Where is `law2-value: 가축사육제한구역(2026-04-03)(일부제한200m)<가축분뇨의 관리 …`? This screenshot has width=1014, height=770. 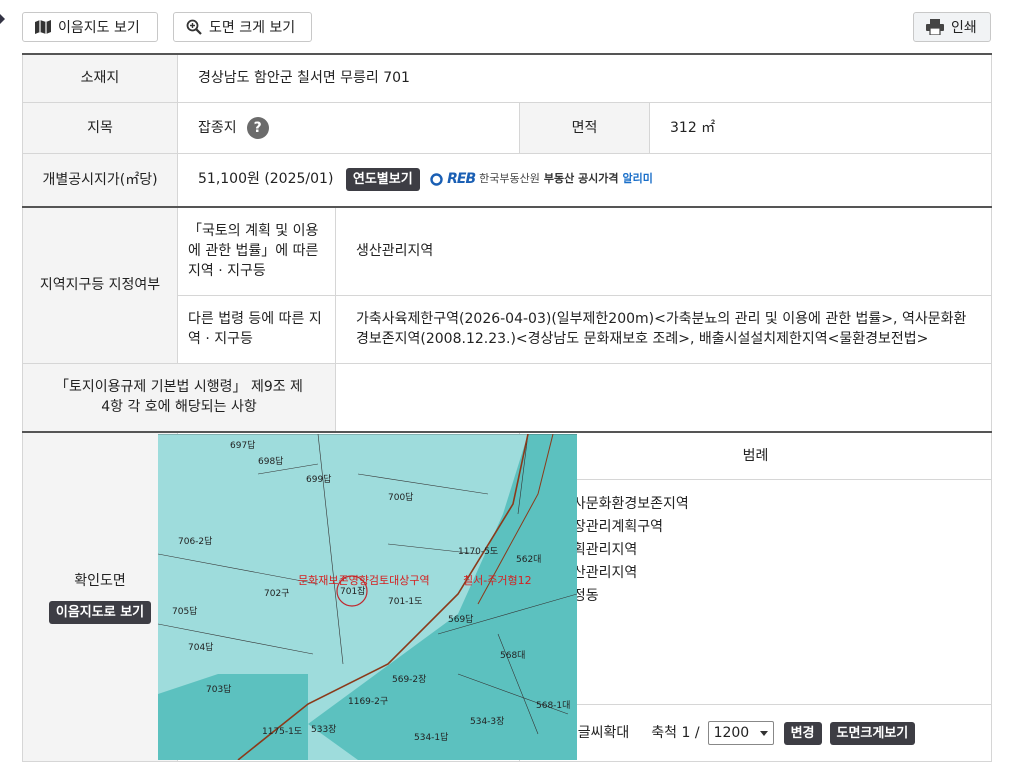 law2-value: 가축사육제한구역(2026-04-03)(일부제한200m)<가축분뇨의 관리 … is located at coordinates (663, 329).